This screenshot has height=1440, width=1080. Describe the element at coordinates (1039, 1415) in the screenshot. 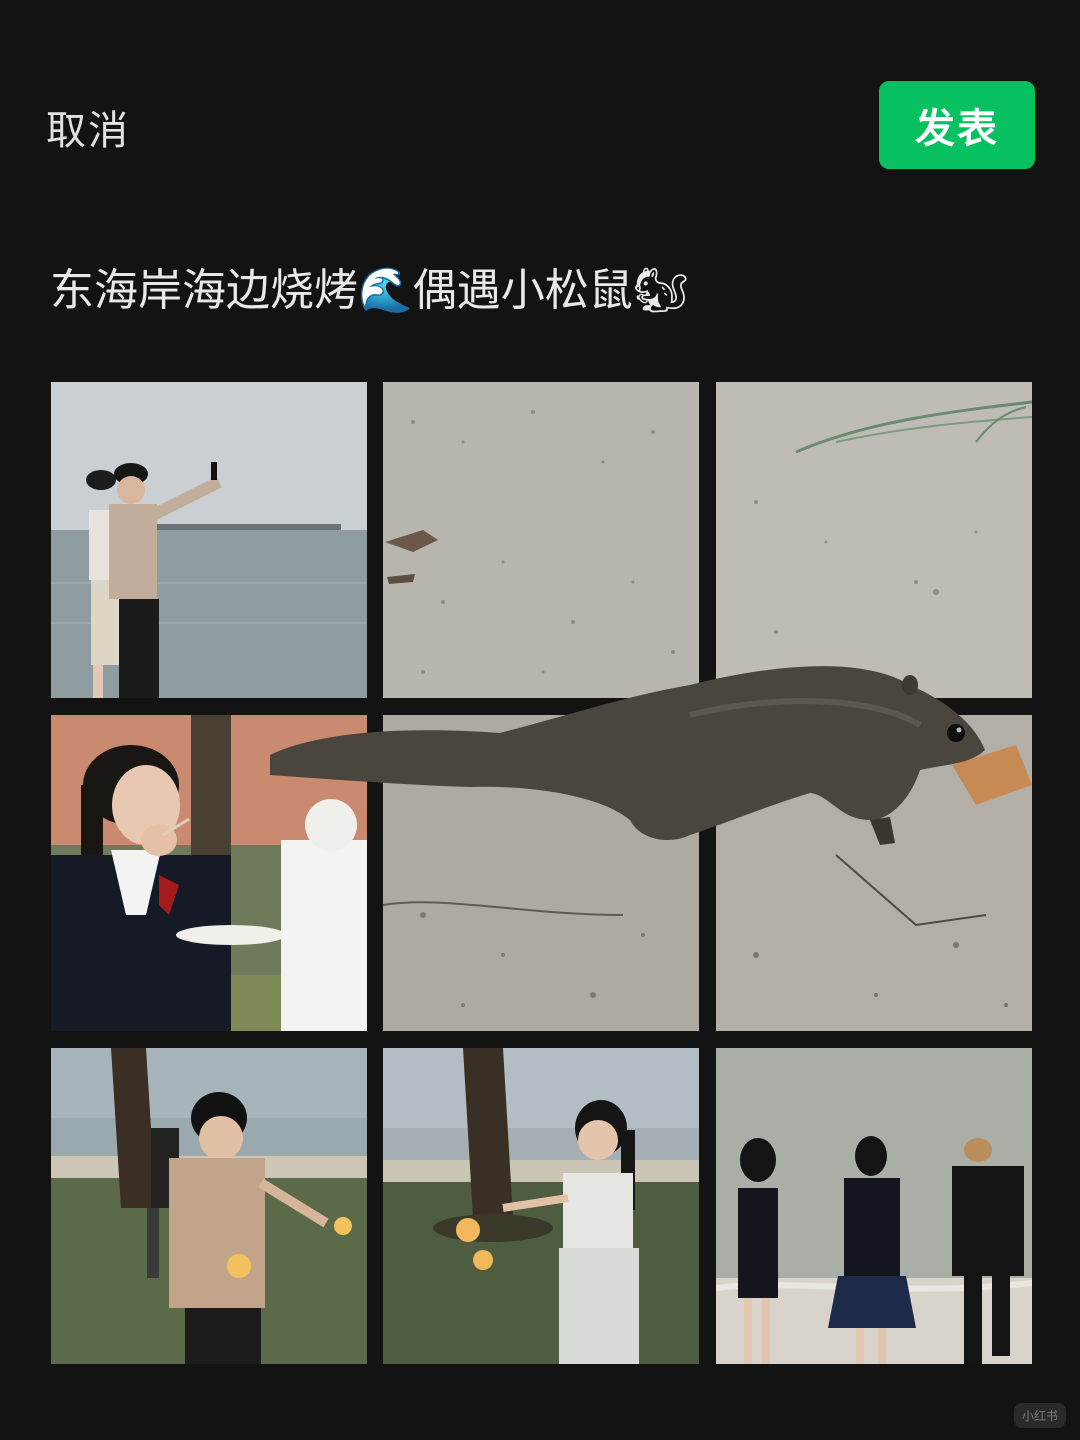

I see `watermark: 小红书` at that location.